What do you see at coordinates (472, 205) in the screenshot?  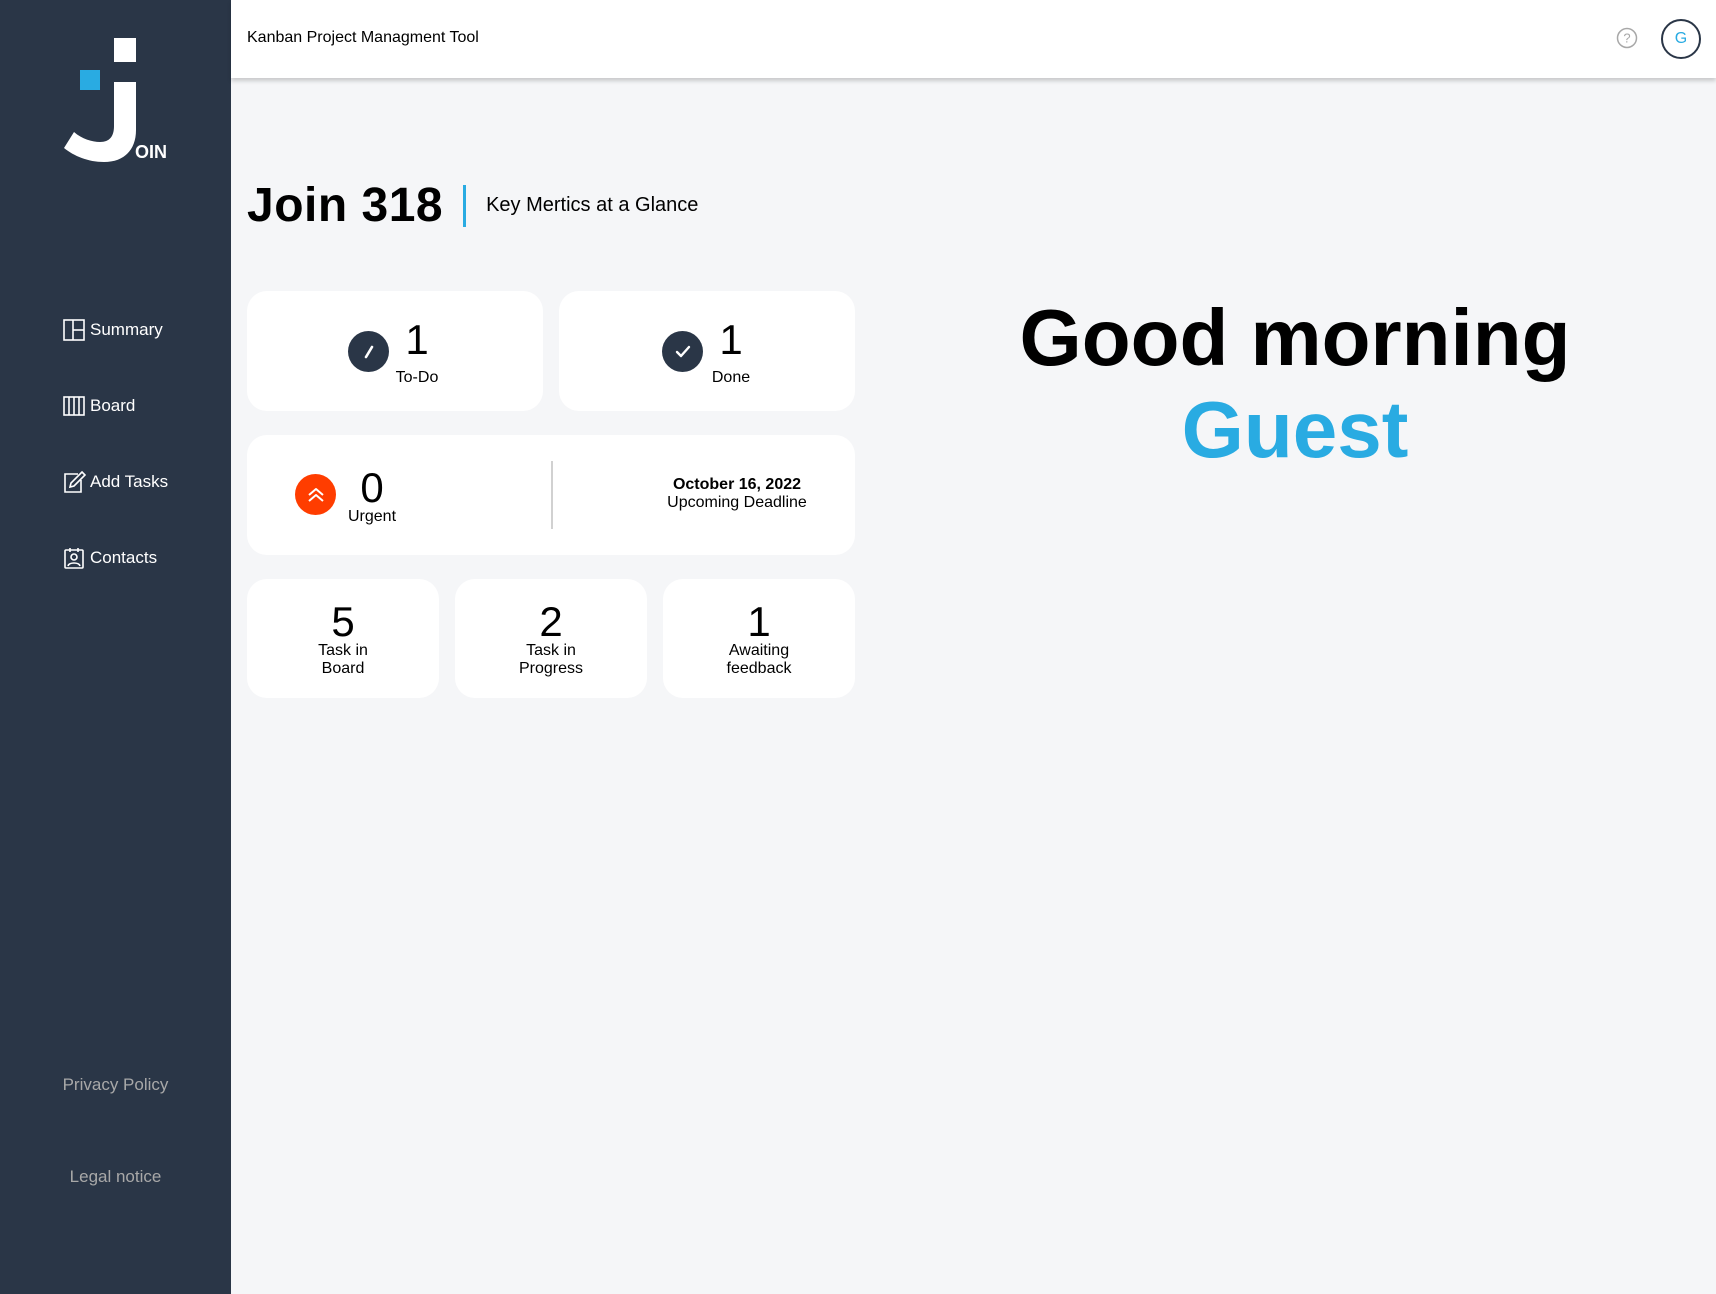 I see `summary-heading: Join 318 Key Mertics at a Glance` at bounding box center [472, 205].